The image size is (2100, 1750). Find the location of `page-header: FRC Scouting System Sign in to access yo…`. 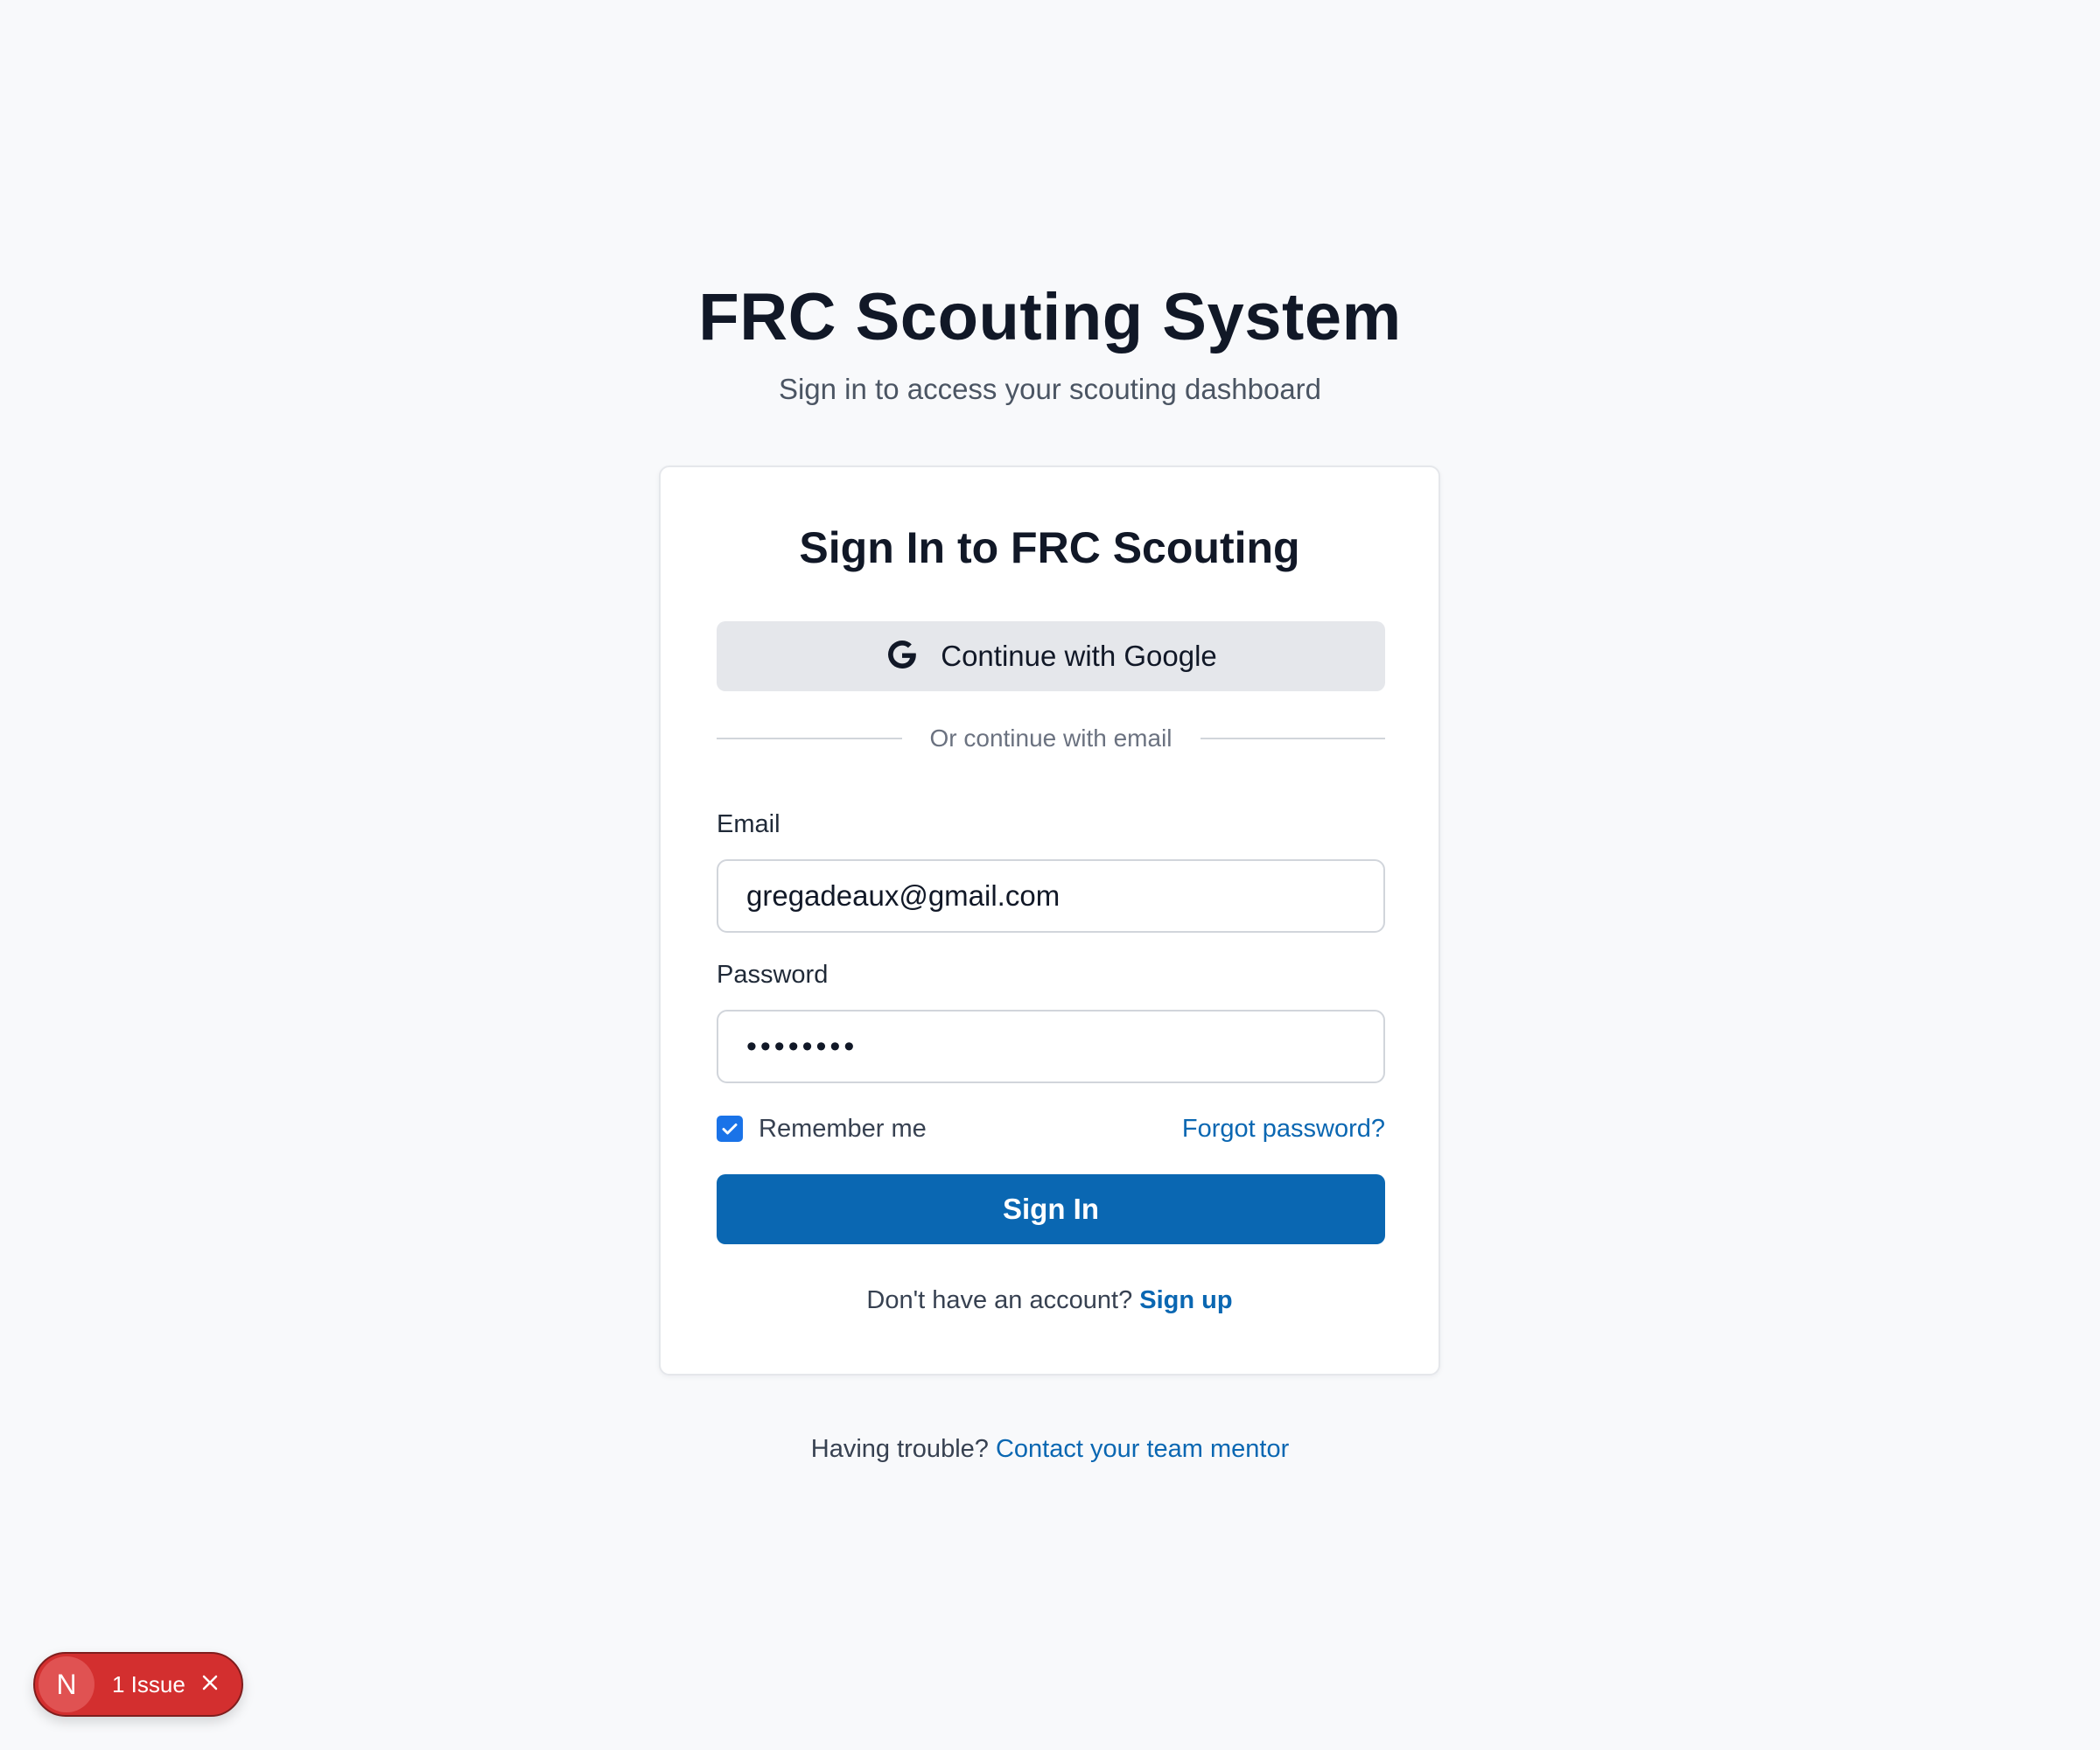

page-header: FRC Scouting System Sign in to access yo… is located at coordinates (1050, 342).